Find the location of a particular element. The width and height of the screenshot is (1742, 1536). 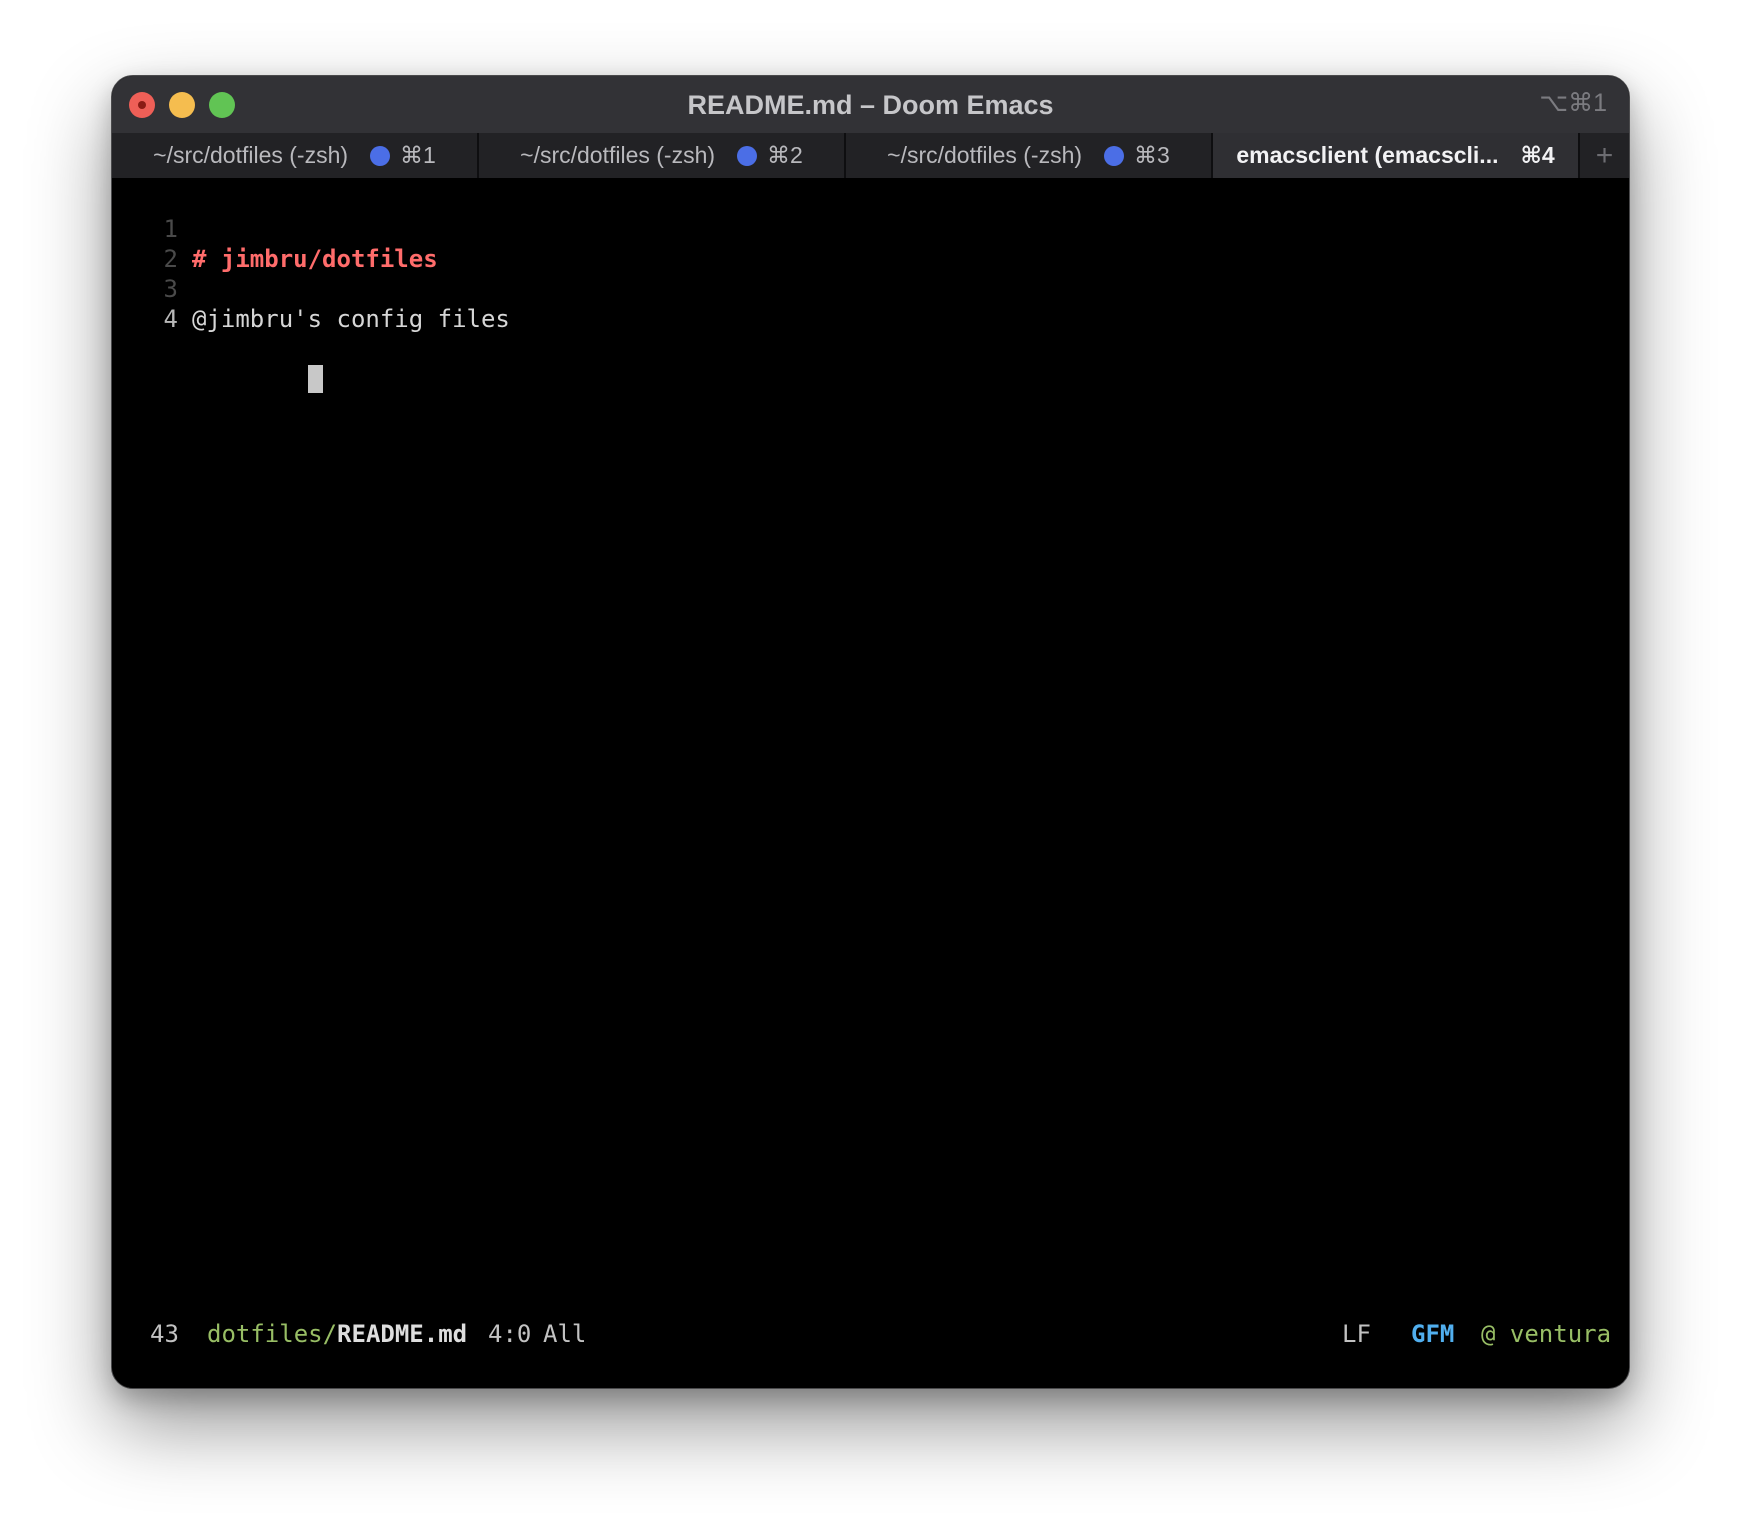

tab-4: emacsclient (emacscli... ⌘4 is located at coordinates (1396, 155).